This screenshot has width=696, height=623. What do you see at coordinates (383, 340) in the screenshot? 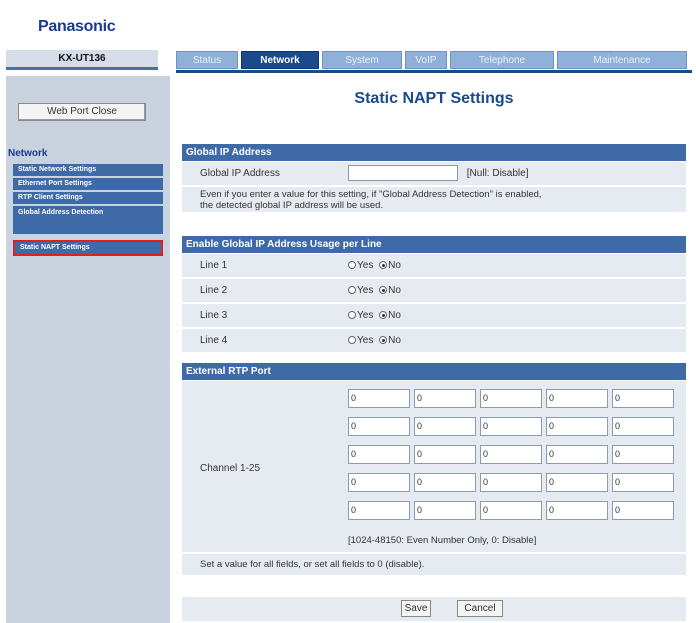
I see `line-4-no-radio` at bounding box center [383, 340].